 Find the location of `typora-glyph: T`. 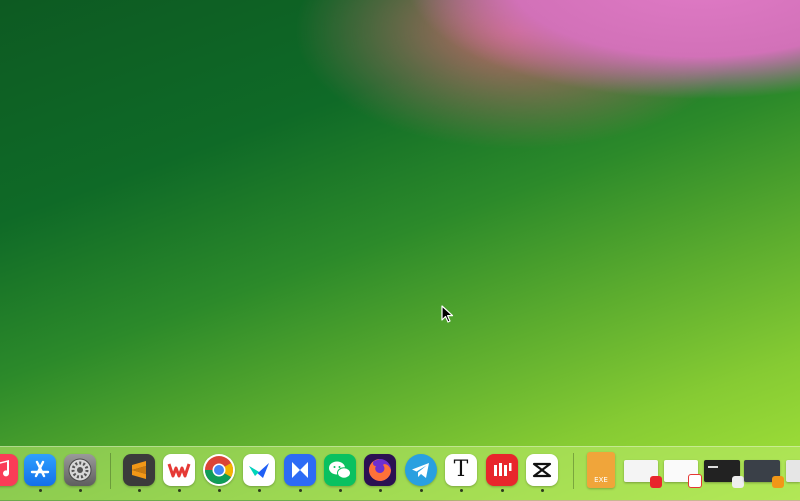

typora-glyph: T is located at coordinates (461, 469).